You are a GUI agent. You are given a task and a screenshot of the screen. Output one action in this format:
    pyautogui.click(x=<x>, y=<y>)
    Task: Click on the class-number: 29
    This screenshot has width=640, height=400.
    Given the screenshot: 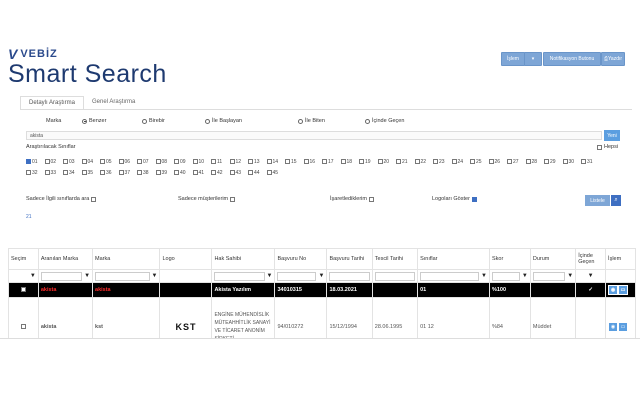 What is the action you would take?
    pyautogui.click(x=553, y=161)
    